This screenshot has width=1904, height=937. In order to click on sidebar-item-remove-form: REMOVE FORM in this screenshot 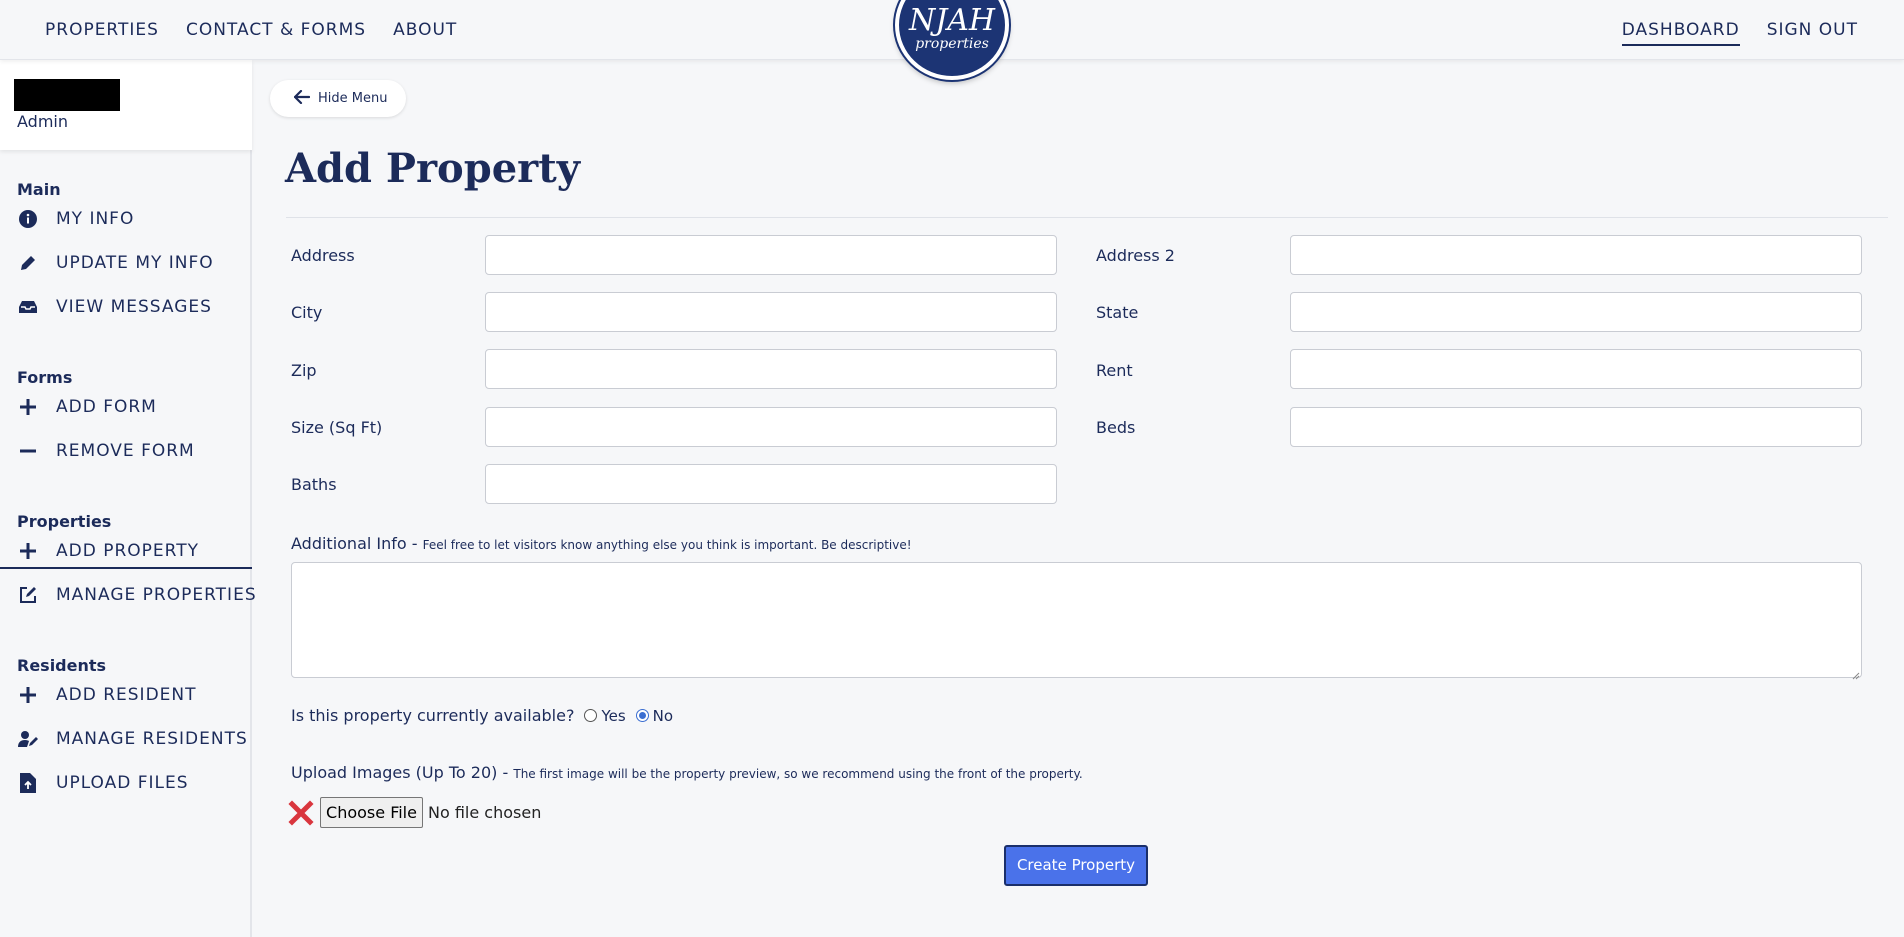, I will do `click(126, 451)`.